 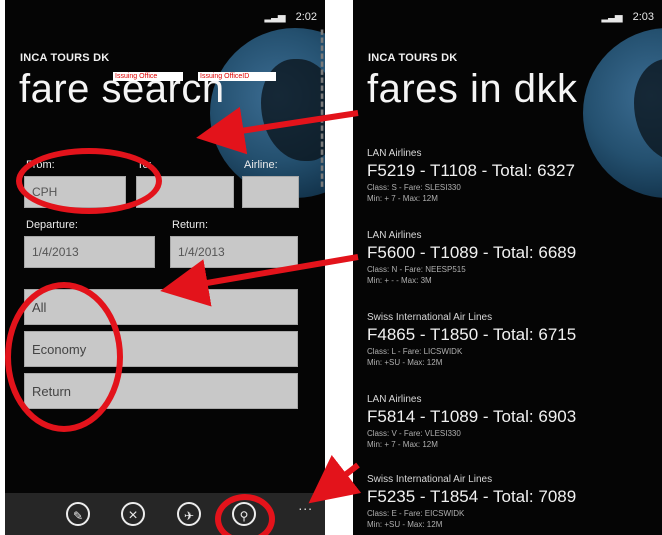 I want to click on airline-label: Airline:, so click(x=261, y=165).